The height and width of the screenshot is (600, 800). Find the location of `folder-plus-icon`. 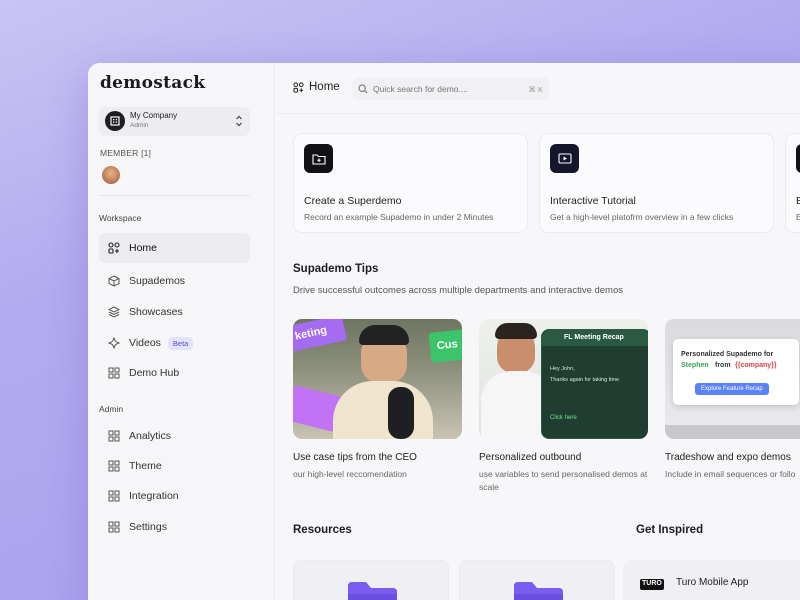

folder-plus-icon is located at coordinates (318, 158).